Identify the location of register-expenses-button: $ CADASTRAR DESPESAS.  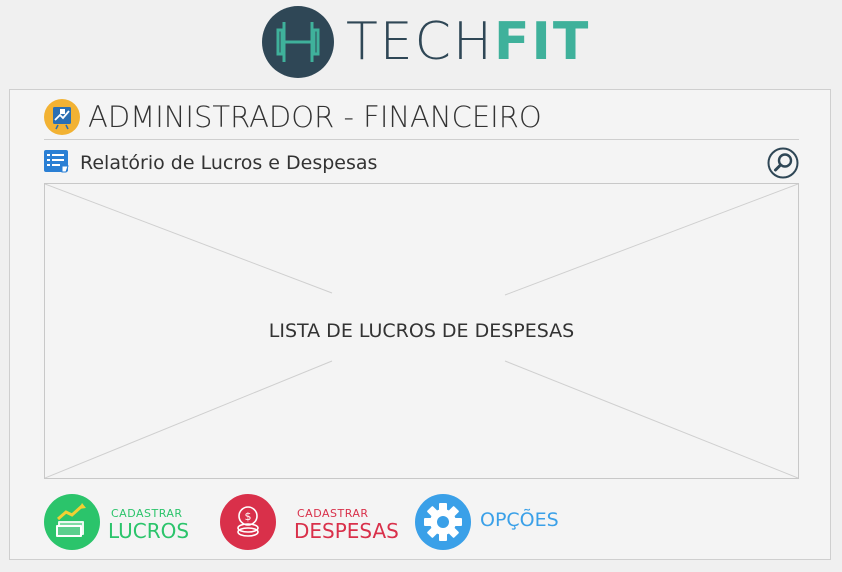
(309, 522).